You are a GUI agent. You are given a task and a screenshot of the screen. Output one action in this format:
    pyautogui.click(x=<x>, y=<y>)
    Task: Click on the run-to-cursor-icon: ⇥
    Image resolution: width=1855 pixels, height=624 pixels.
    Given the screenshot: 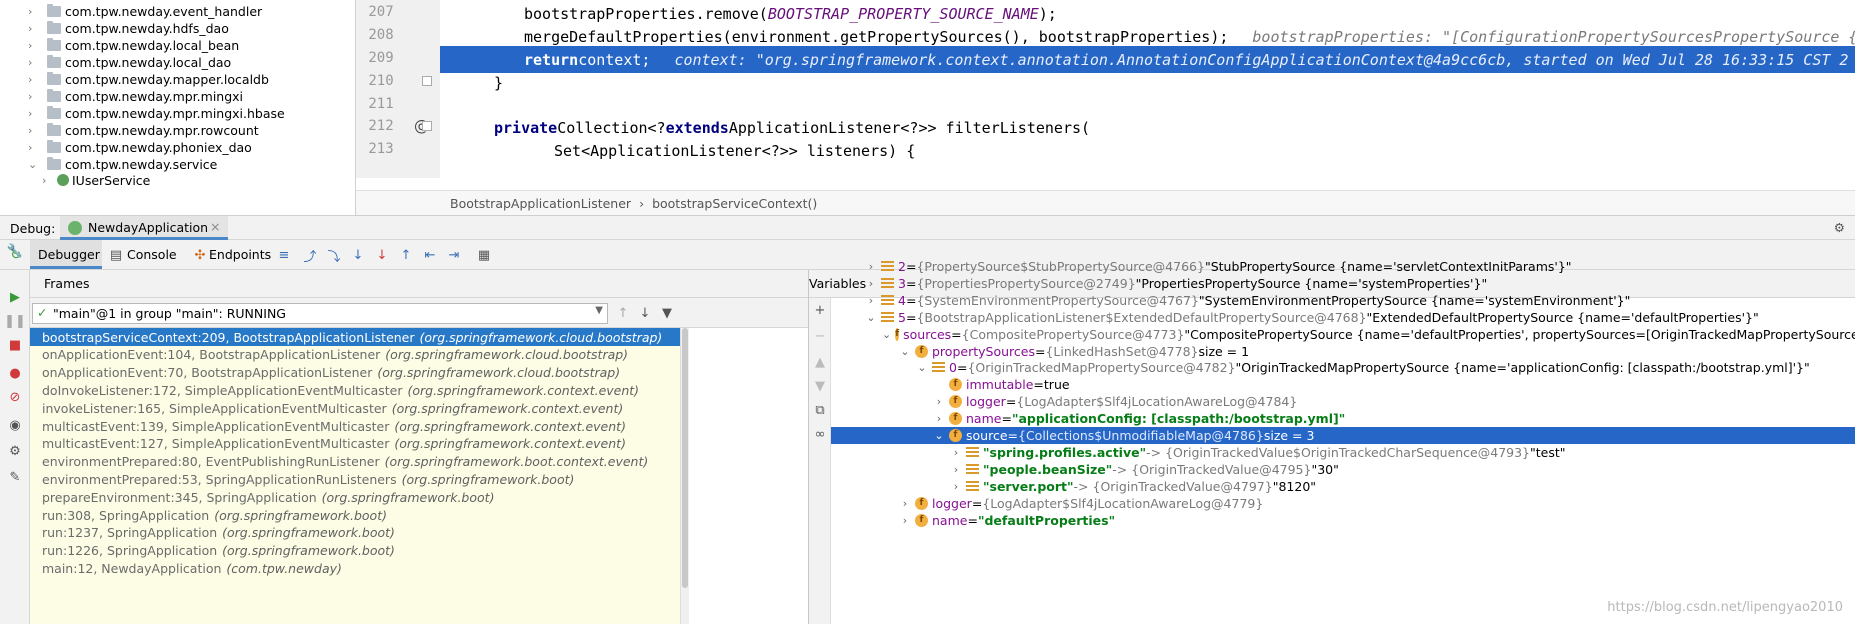 What is the action you would take?
    pyautogui.click(x=454, y=255)
    